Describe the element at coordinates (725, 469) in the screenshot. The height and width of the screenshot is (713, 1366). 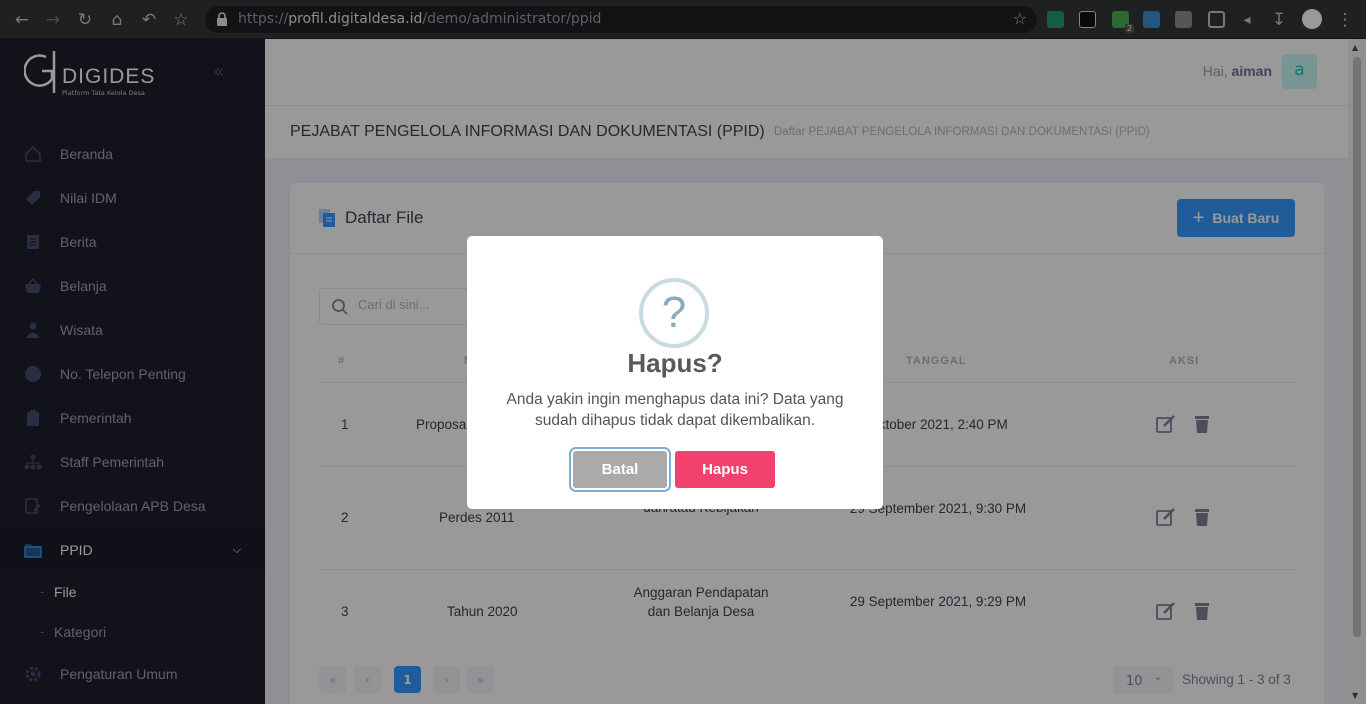
I see `confirm-delete-button: Hapus` at that location.